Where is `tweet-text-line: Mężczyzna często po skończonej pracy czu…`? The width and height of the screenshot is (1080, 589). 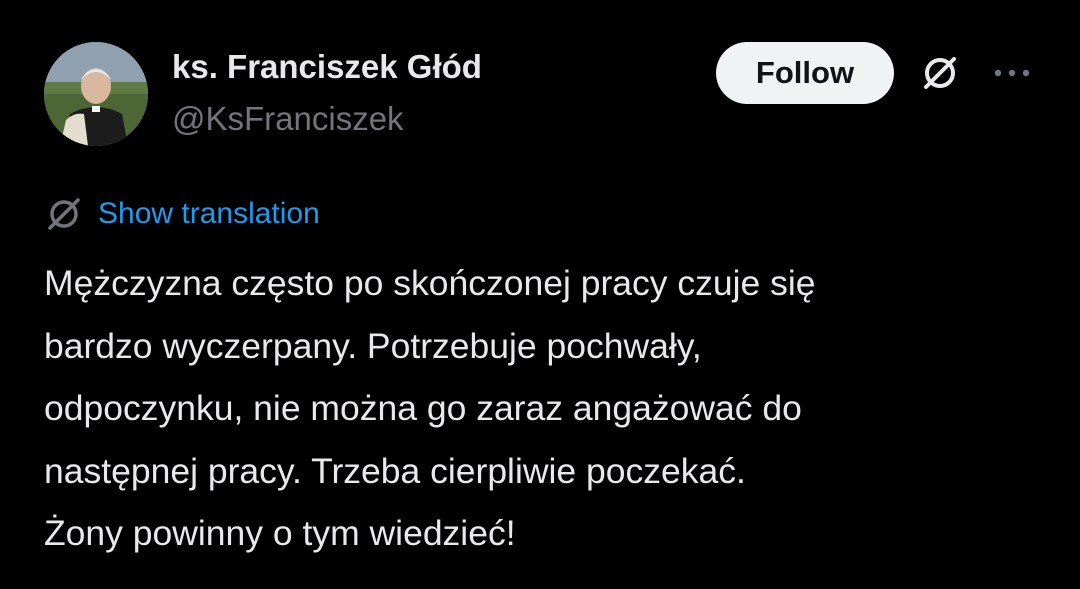
tweet-text-line: Mężczyzna często po skończonej pracy czu… is located at coordinates (430, 283).